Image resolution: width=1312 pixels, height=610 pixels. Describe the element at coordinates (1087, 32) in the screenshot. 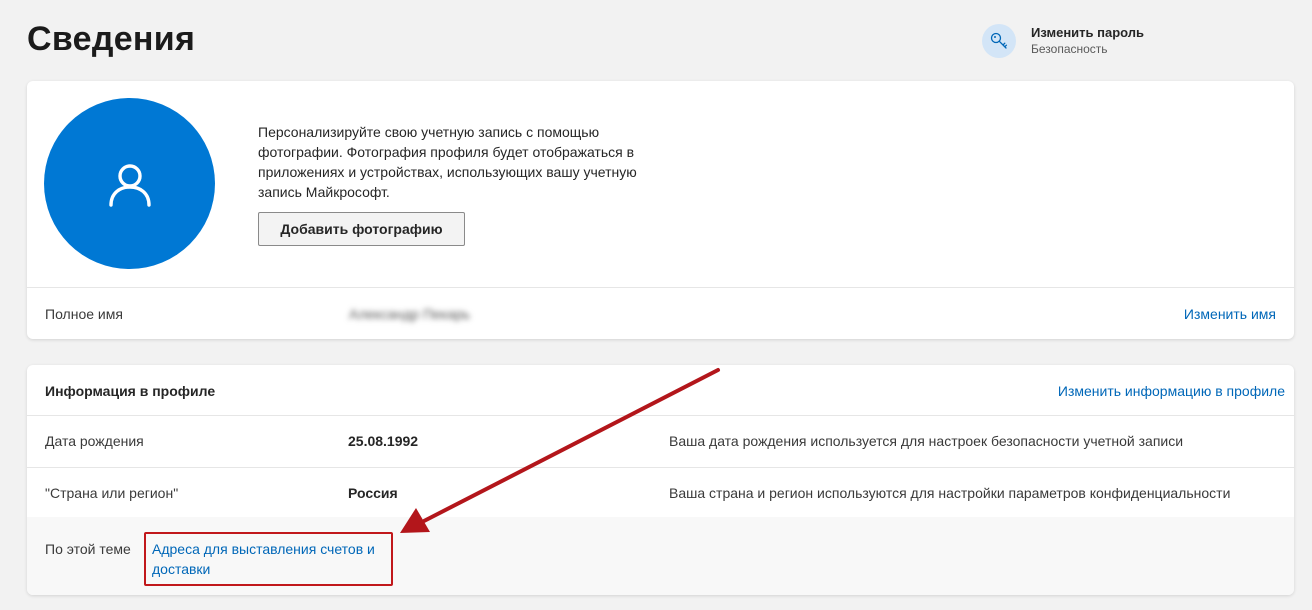

I see `change-password-title: Изменить пароль` at that location.